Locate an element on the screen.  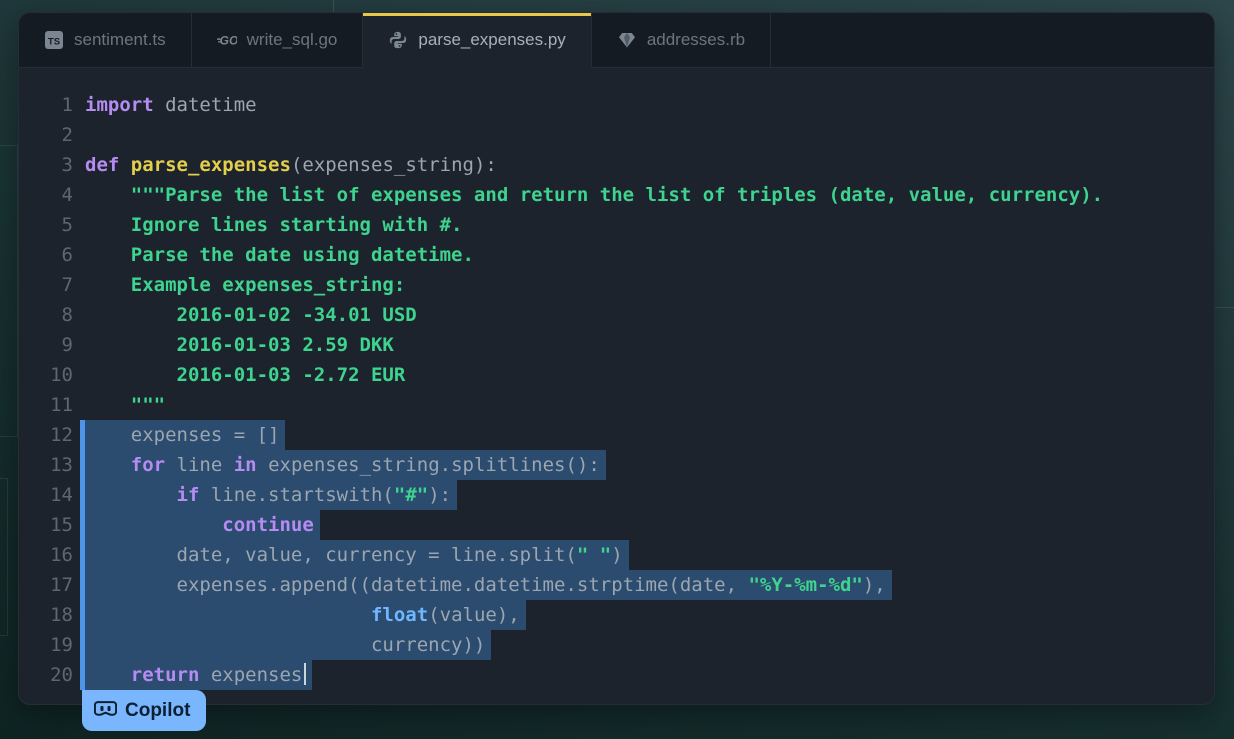
line-number: 10 is located at coordinates (61, 375).